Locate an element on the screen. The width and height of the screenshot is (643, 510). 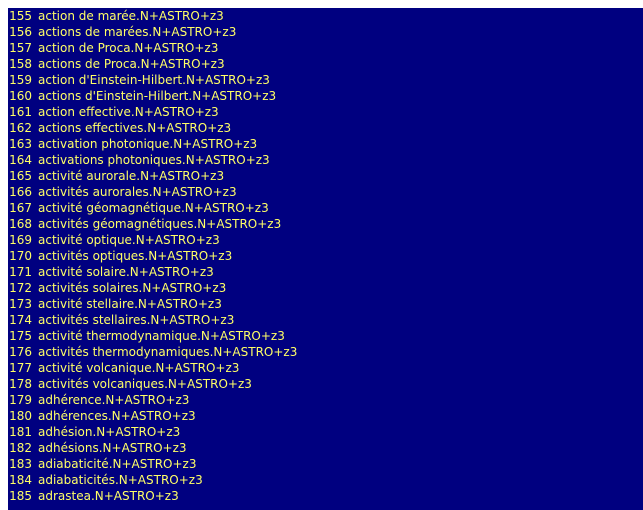
list-item: 164 activations photoniques.N+ASTRO+z3 is located at coordinates (152, 160).